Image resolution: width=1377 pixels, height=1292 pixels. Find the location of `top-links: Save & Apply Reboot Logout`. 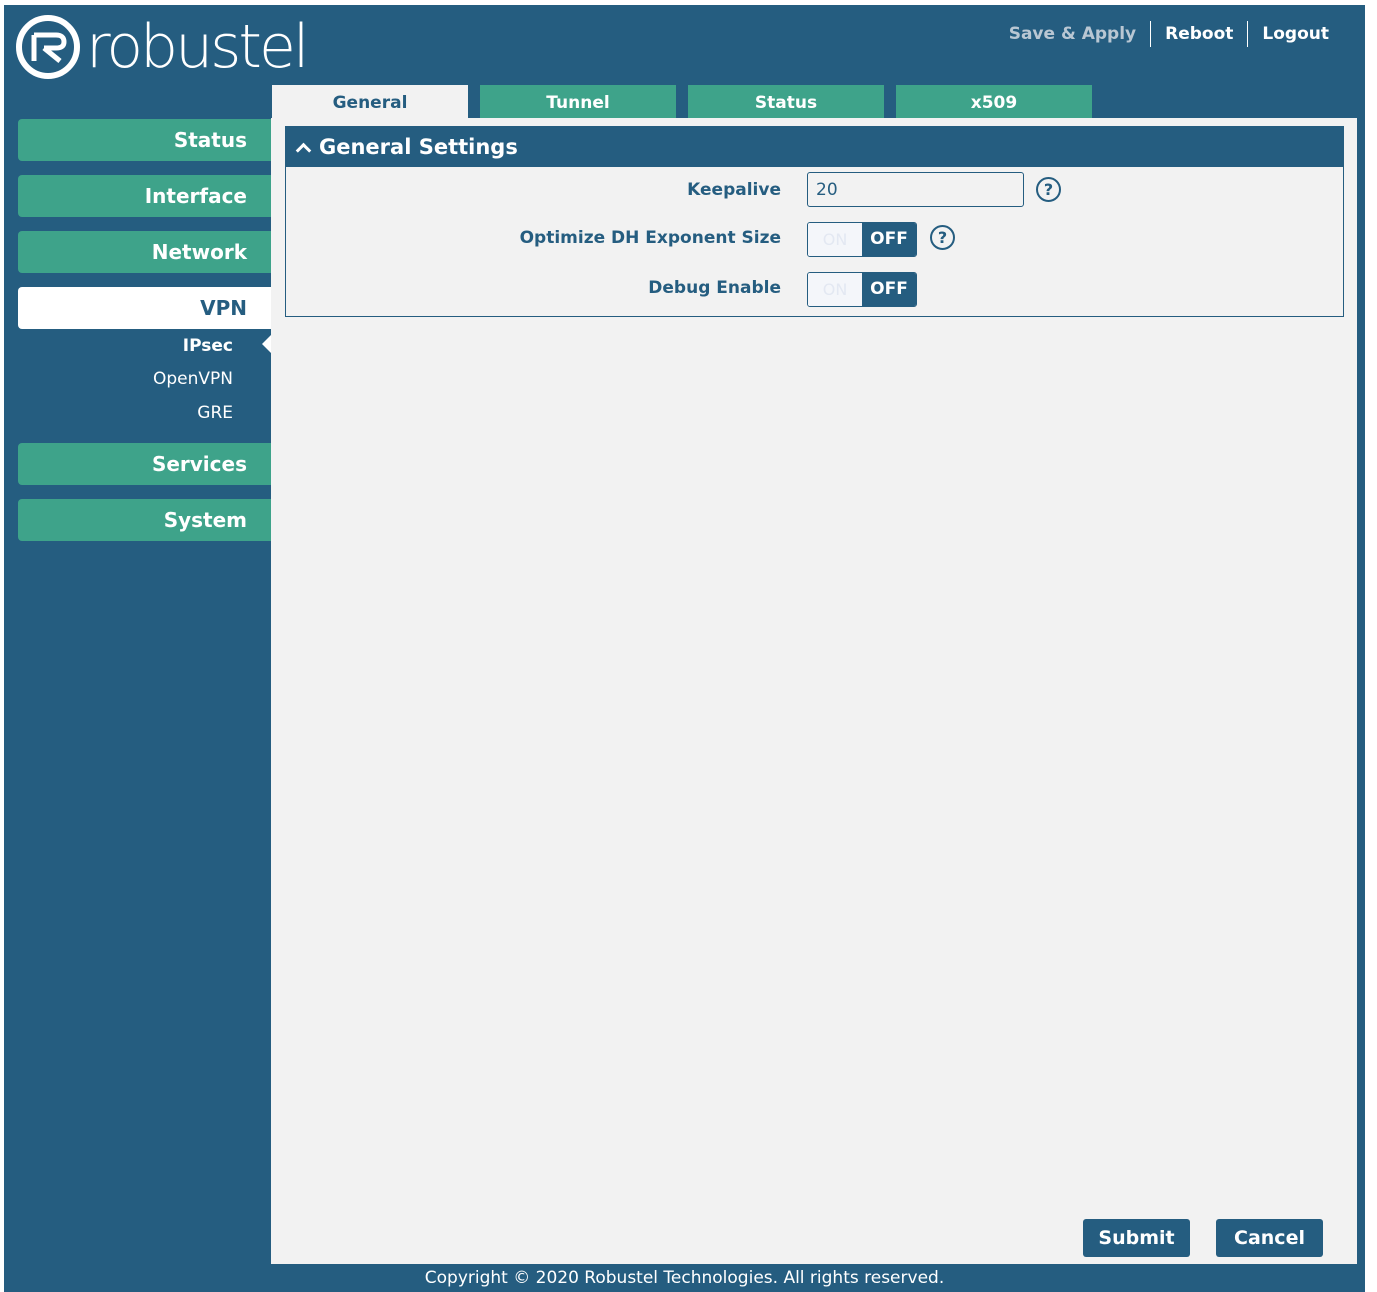

top-links: Save & Apply Reboot Logout is located at coordinates (1169, 34).